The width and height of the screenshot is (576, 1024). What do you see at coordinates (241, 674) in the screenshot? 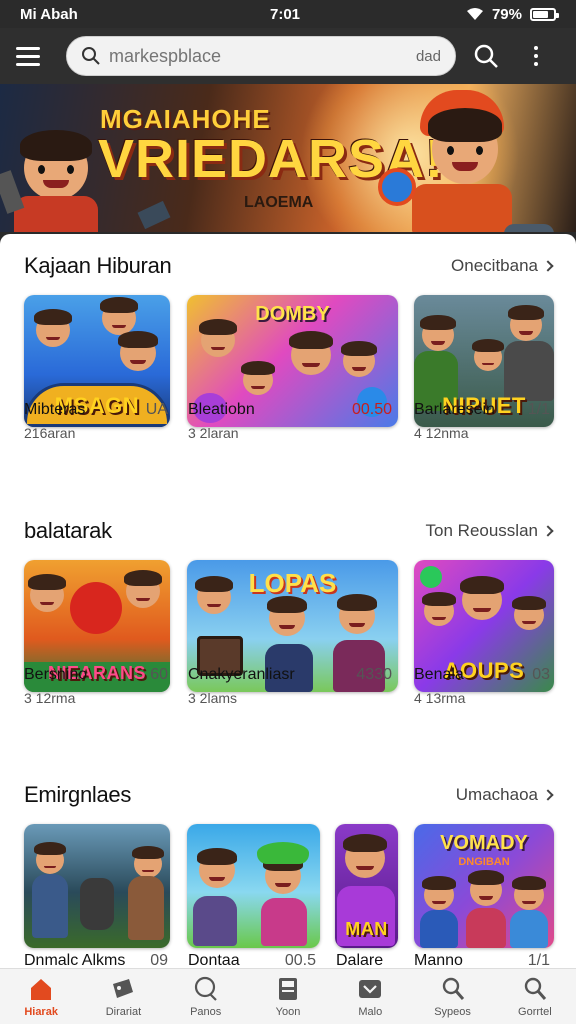
I see `item-name: Cnakyeranliasr` at bounding box center [241, 674].